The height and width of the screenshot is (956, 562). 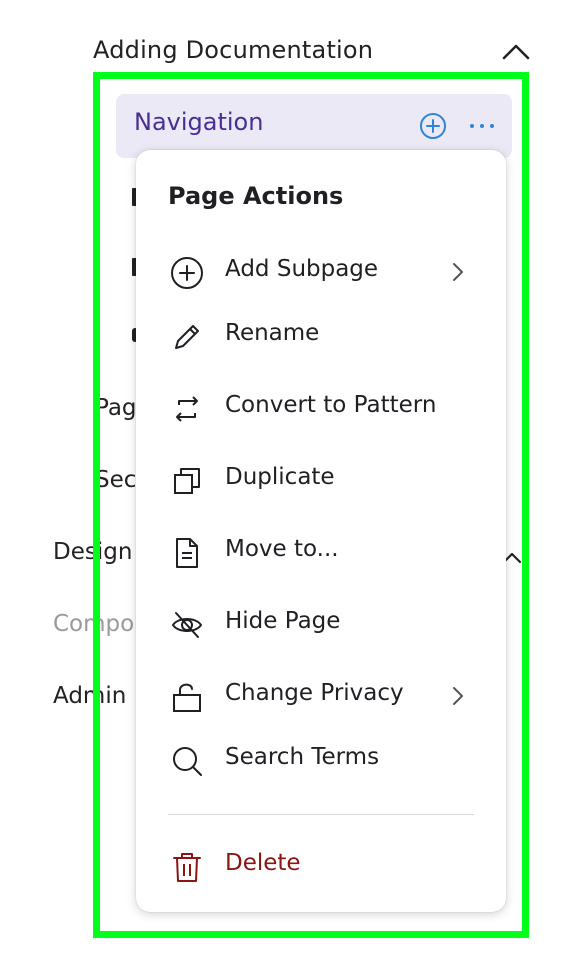 I want to click on menu-item-duplicate: Duplicate, so click(x=321, y=478).